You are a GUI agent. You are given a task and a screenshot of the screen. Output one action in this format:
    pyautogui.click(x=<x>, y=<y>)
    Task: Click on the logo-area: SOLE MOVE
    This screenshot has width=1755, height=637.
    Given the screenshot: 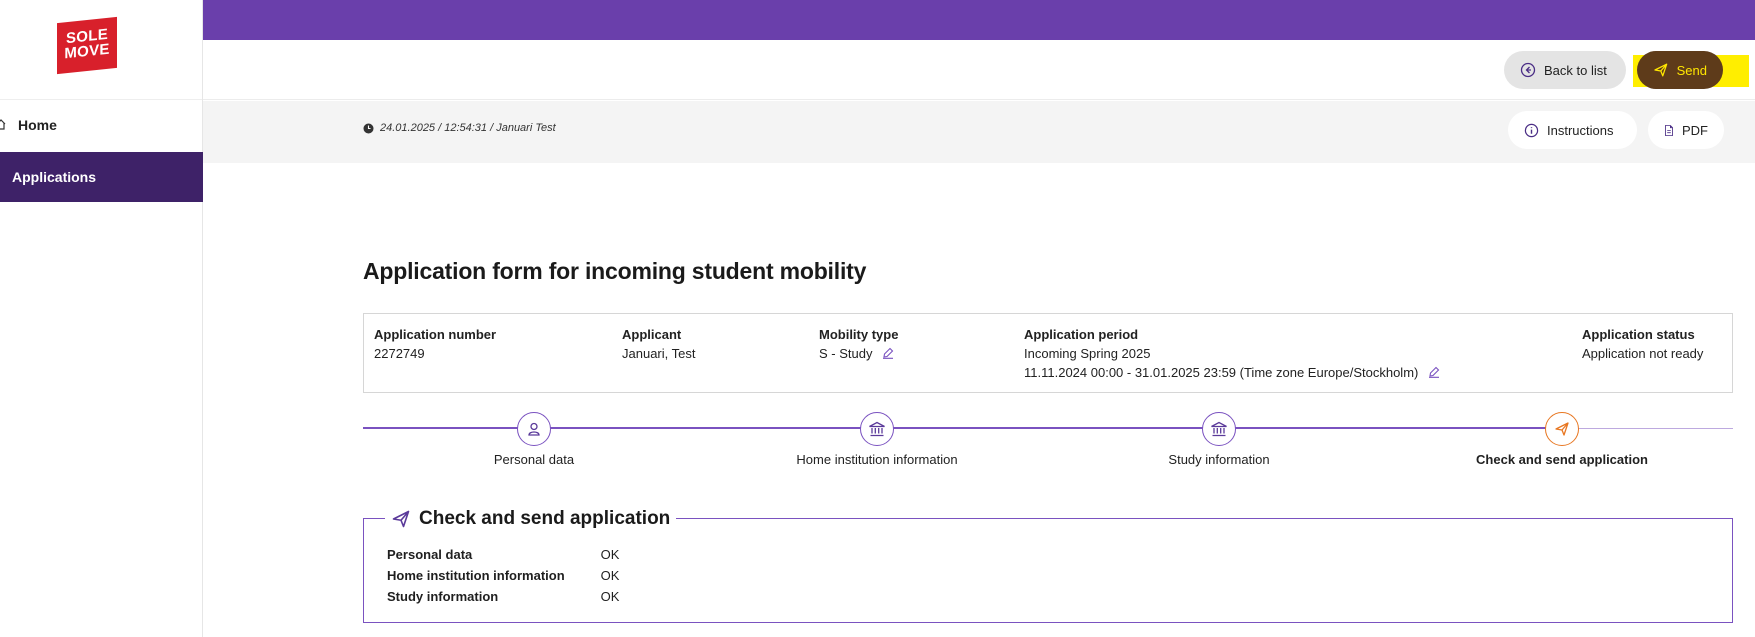 What is the action you would take?
    pyautogui.click(x=101, y=50)
    